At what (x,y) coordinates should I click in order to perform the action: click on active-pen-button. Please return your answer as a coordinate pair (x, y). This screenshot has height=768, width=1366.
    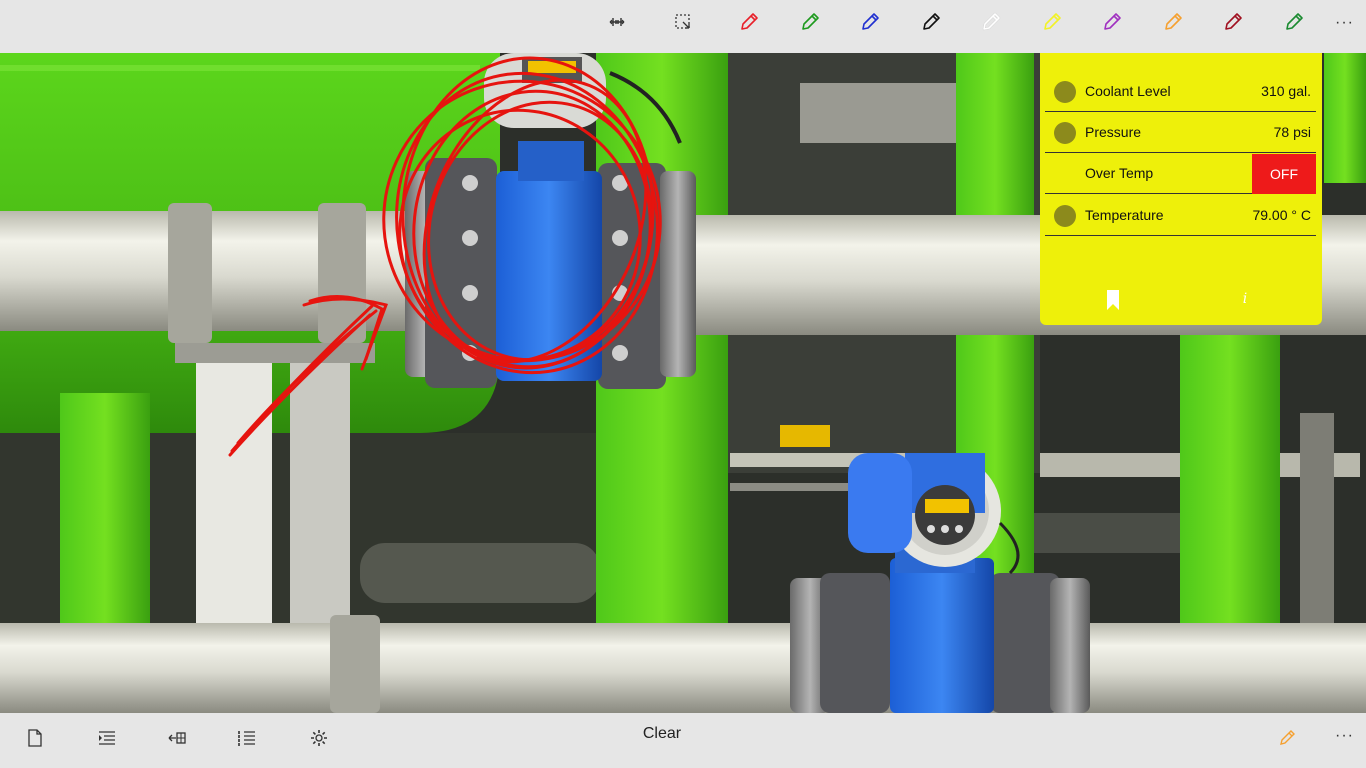
    Looking at the image, I should click on (1287, 738).